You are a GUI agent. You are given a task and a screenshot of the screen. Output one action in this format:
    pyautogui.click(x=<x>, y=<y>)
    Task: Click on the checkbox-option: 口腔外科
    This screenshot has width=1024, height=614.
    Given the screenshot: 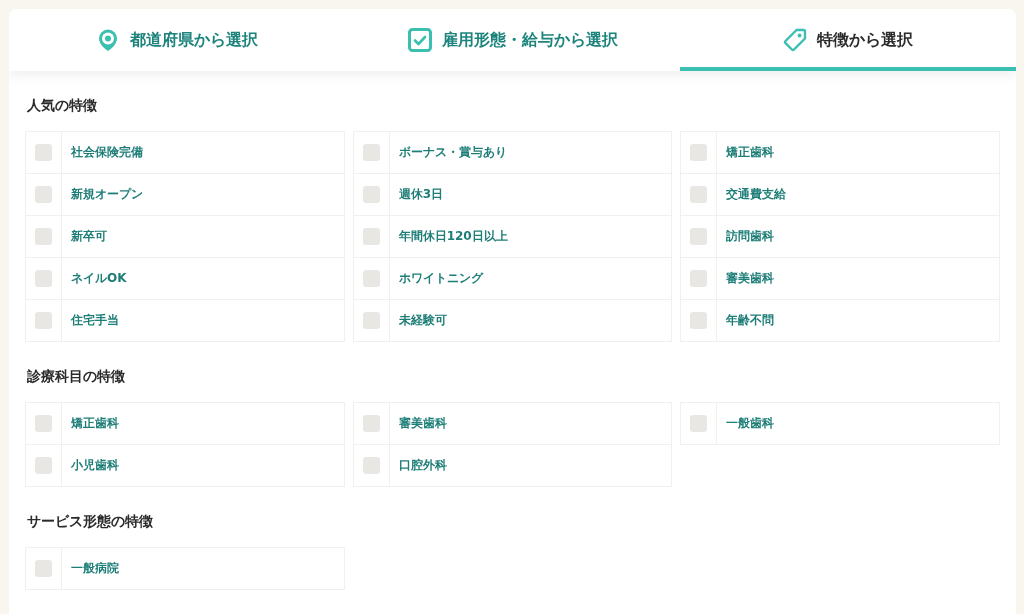 What is the action you would take?
    pyautogui.click(x=512, y=465)
    